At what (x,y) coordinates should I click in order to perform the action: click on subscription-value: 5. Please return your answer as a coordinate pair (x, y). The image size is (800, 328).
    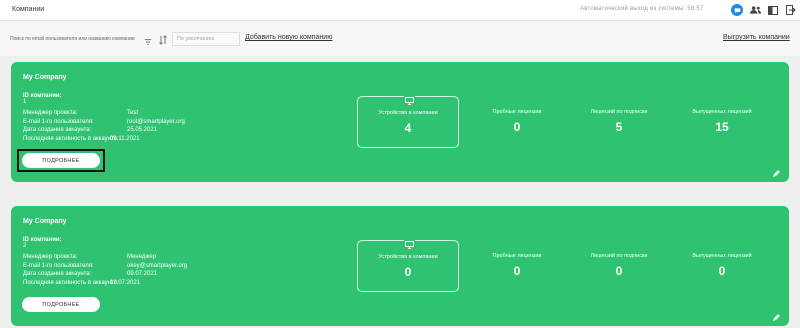
    Looking at the image, I should click on (619, 127).